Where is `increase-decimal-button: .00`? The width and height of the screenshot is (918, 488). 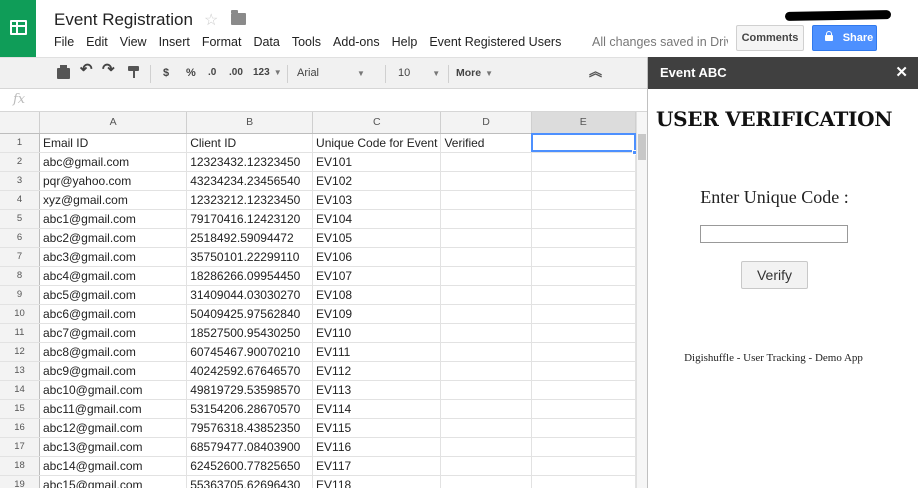 increase-decimal-button: .00 is located at coordinates (236, 73).